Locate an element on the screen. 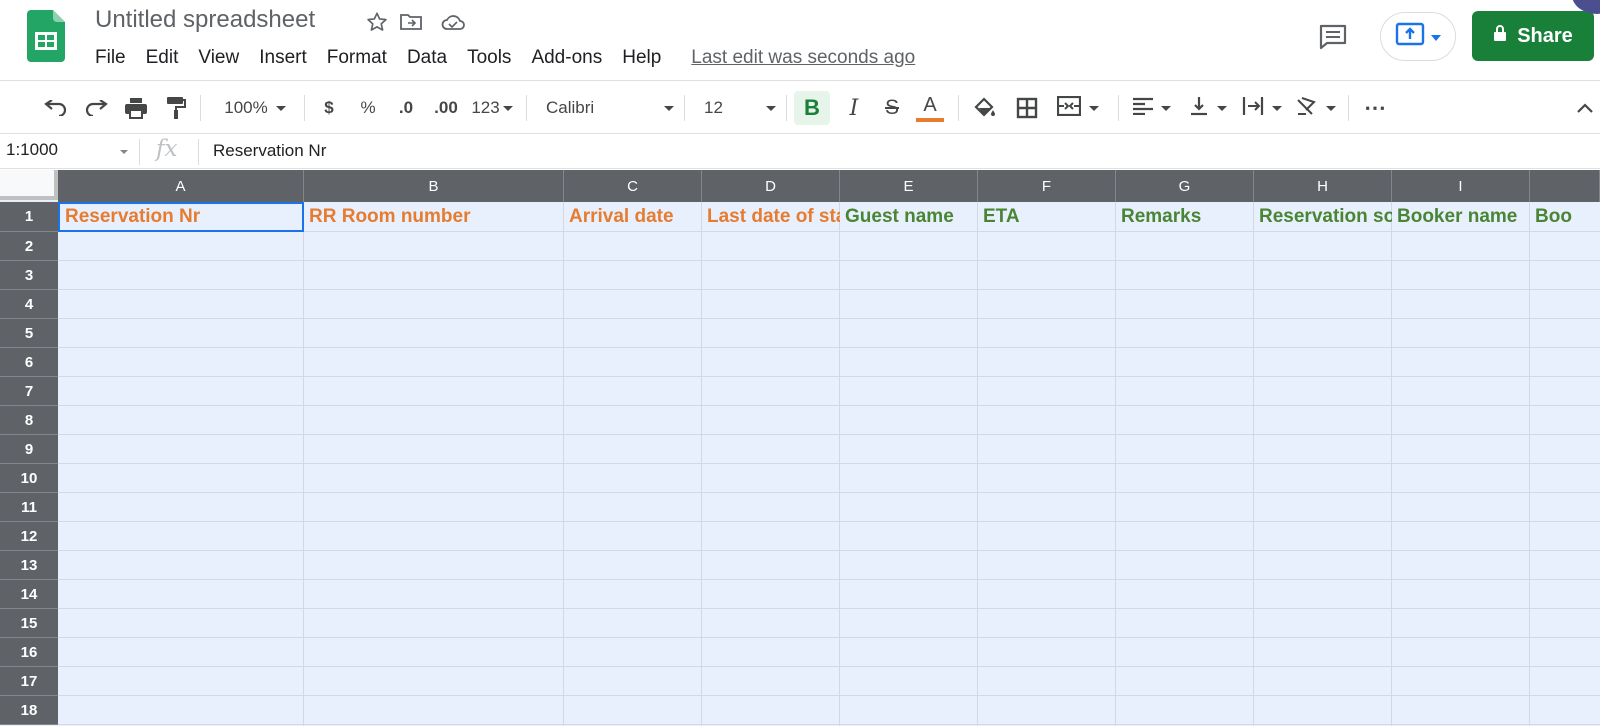  row-header: 6 is located at coordinates (29, 362).